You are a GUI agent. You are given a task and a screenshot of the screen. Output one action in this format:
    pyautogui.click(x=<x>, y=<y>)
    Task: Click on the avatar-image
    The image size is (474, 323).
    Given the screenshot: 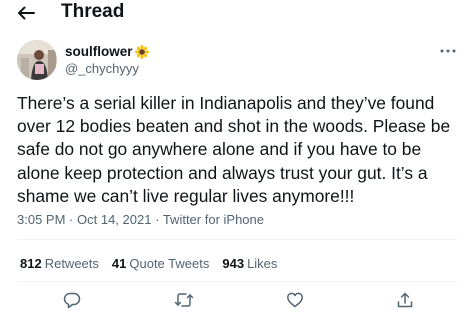 What is the action you would take?
    pyautogui.click(x=37, y=60)
    